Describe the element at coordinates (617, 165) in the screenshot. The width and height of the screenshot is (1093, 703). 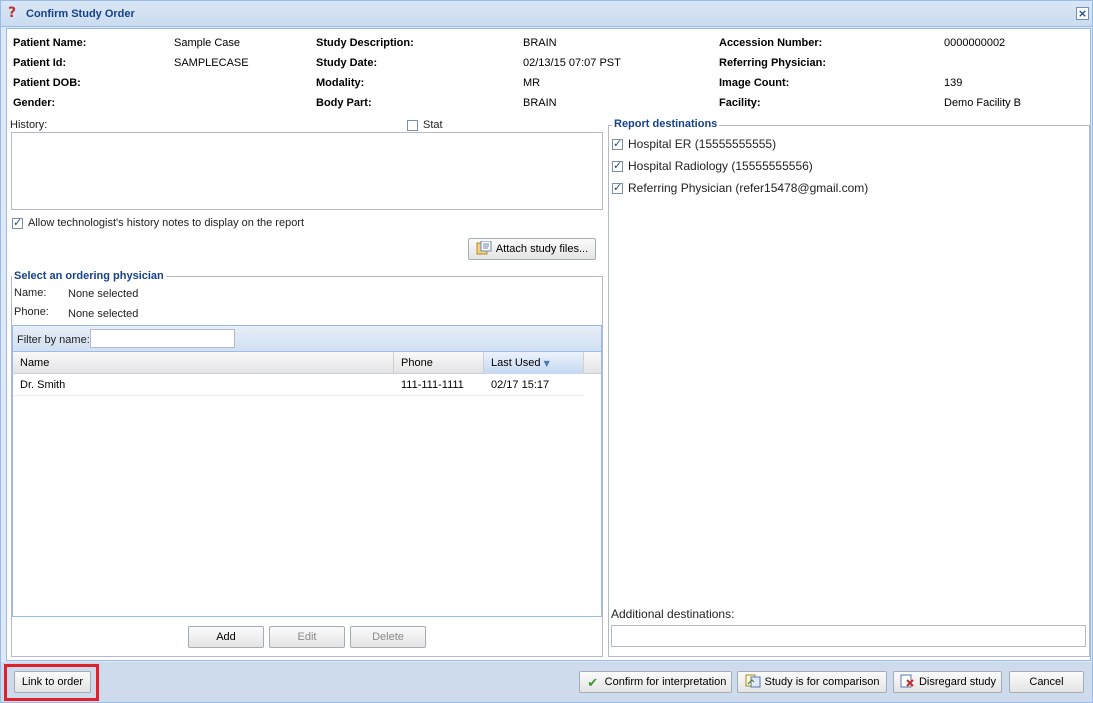
I see `destination-checkbox-radiology` at that location.